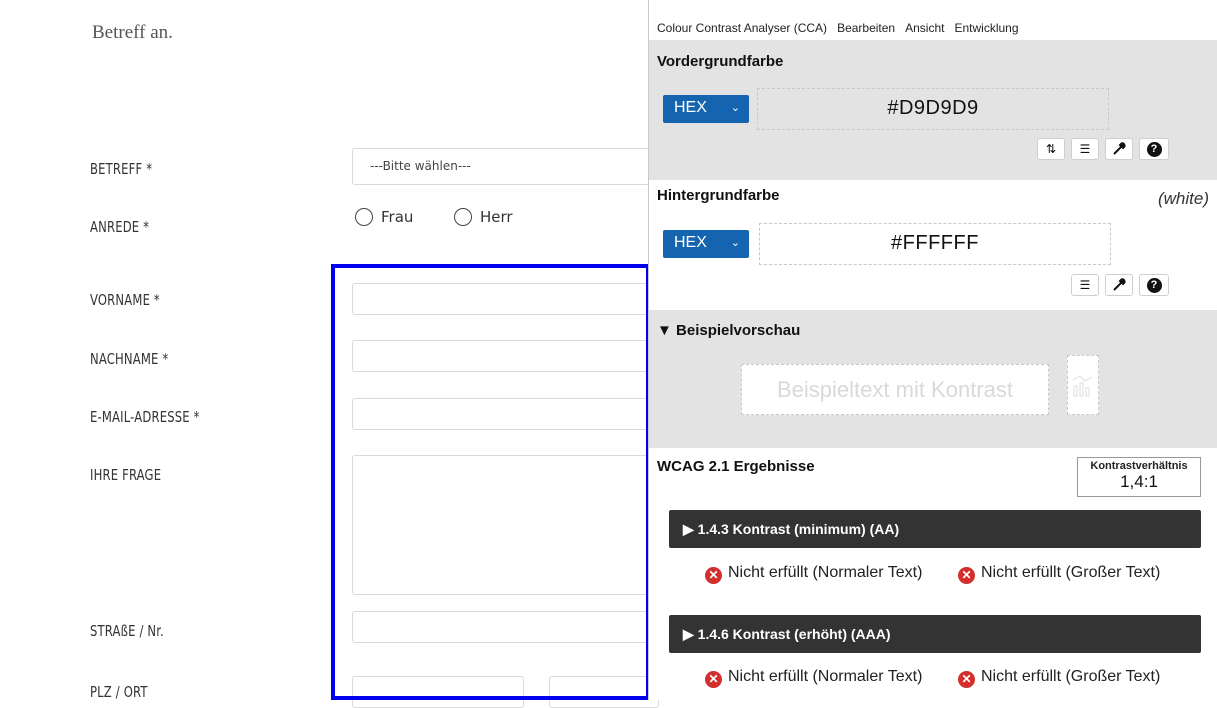 The height and width of the screenshot is (708, 1217). Describe the element at coordinates (1183, 198) in the screenshot. I see `background-color-name: (white)` at that location.